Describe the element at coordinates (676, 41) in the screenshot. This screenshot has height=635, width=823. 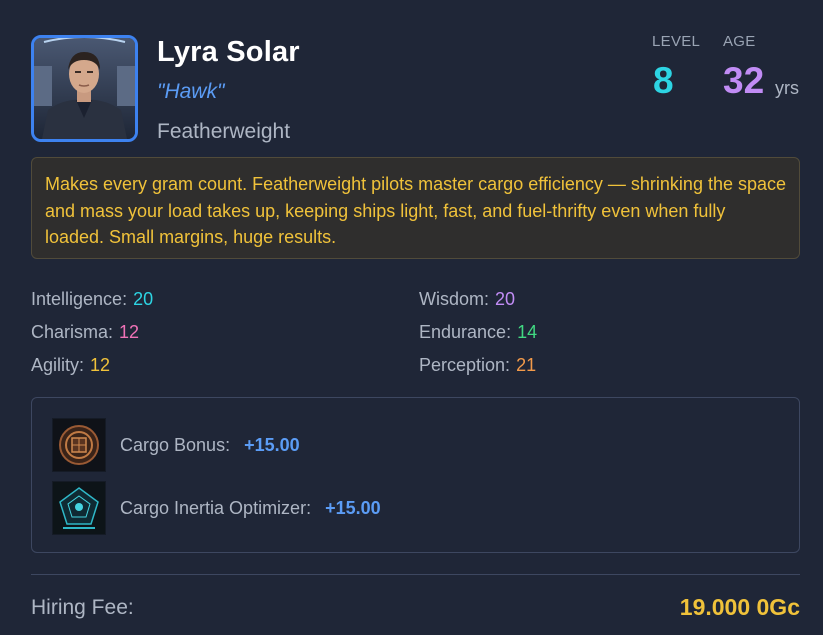
I see `level-label: LEVEL` at that location.